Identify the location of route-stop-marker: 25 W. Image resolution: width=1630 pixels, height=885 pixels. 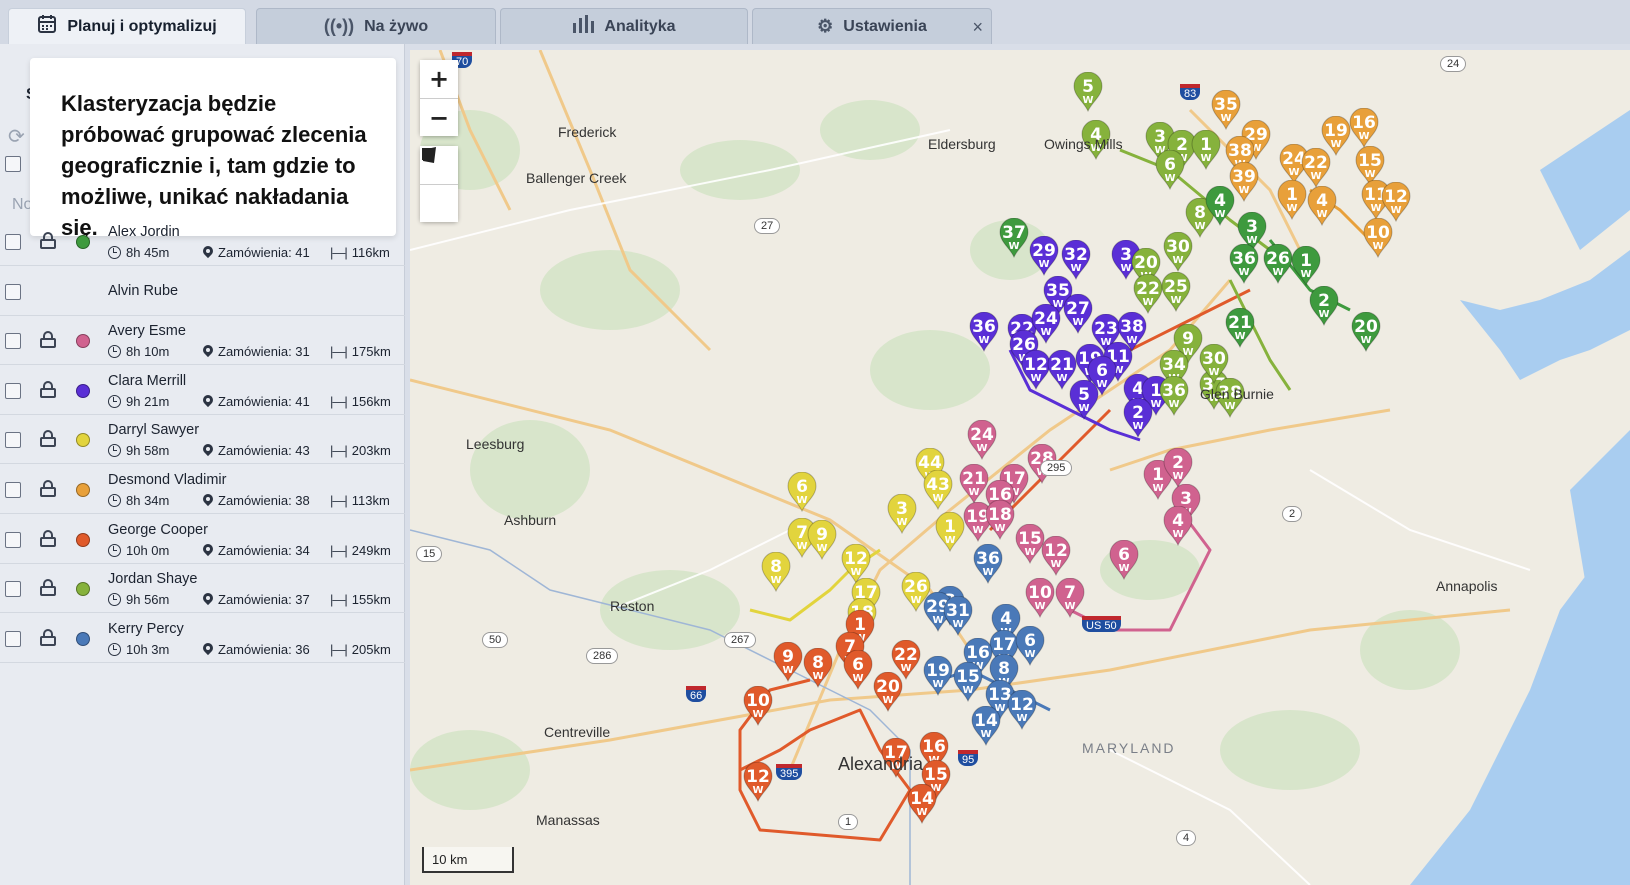
(1176, 292).